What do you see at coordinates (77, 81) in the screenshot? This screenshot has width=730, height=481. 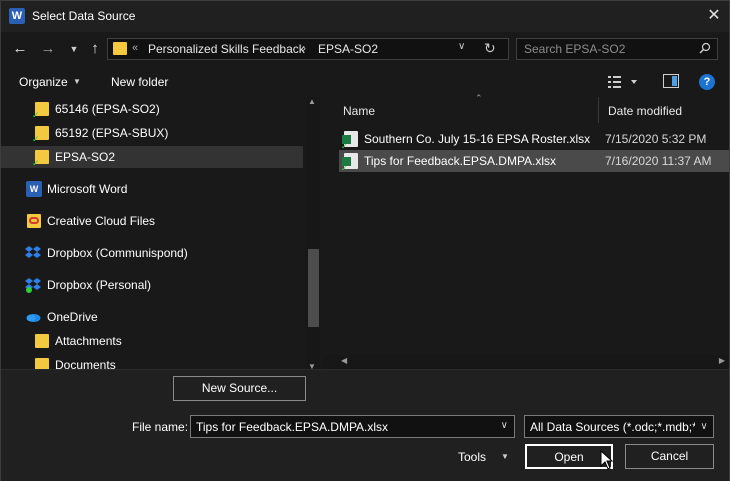 I see `organize-dropdown-icon: ▼` at bounding box center [77, 81].